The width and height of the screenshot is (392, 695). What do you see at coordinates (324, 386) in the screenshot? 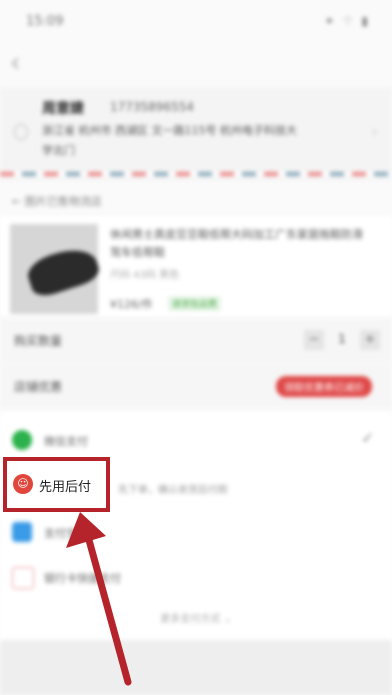
I see `coupon-badge: 领取优惠券已减价` at bounding box center [324, 386].